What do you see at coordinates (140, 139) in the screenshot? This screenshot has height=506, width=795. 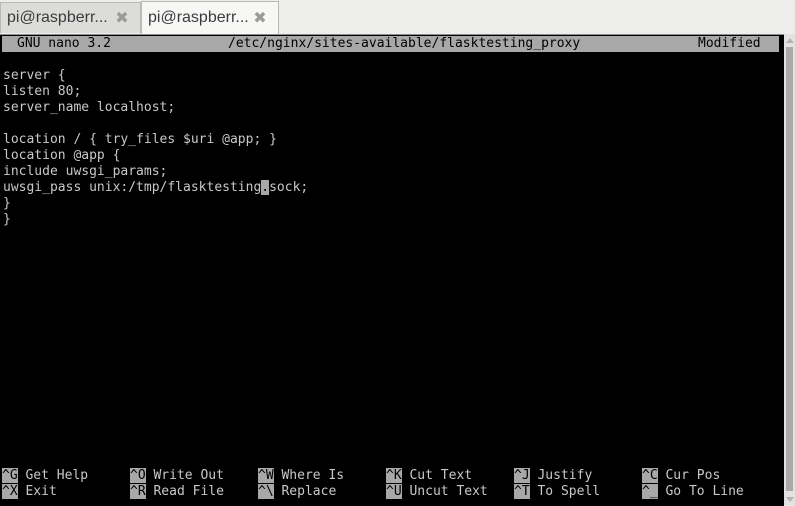 I see `code-line: location / { try_files $uri @app; }` at bounding box center [140, 139].